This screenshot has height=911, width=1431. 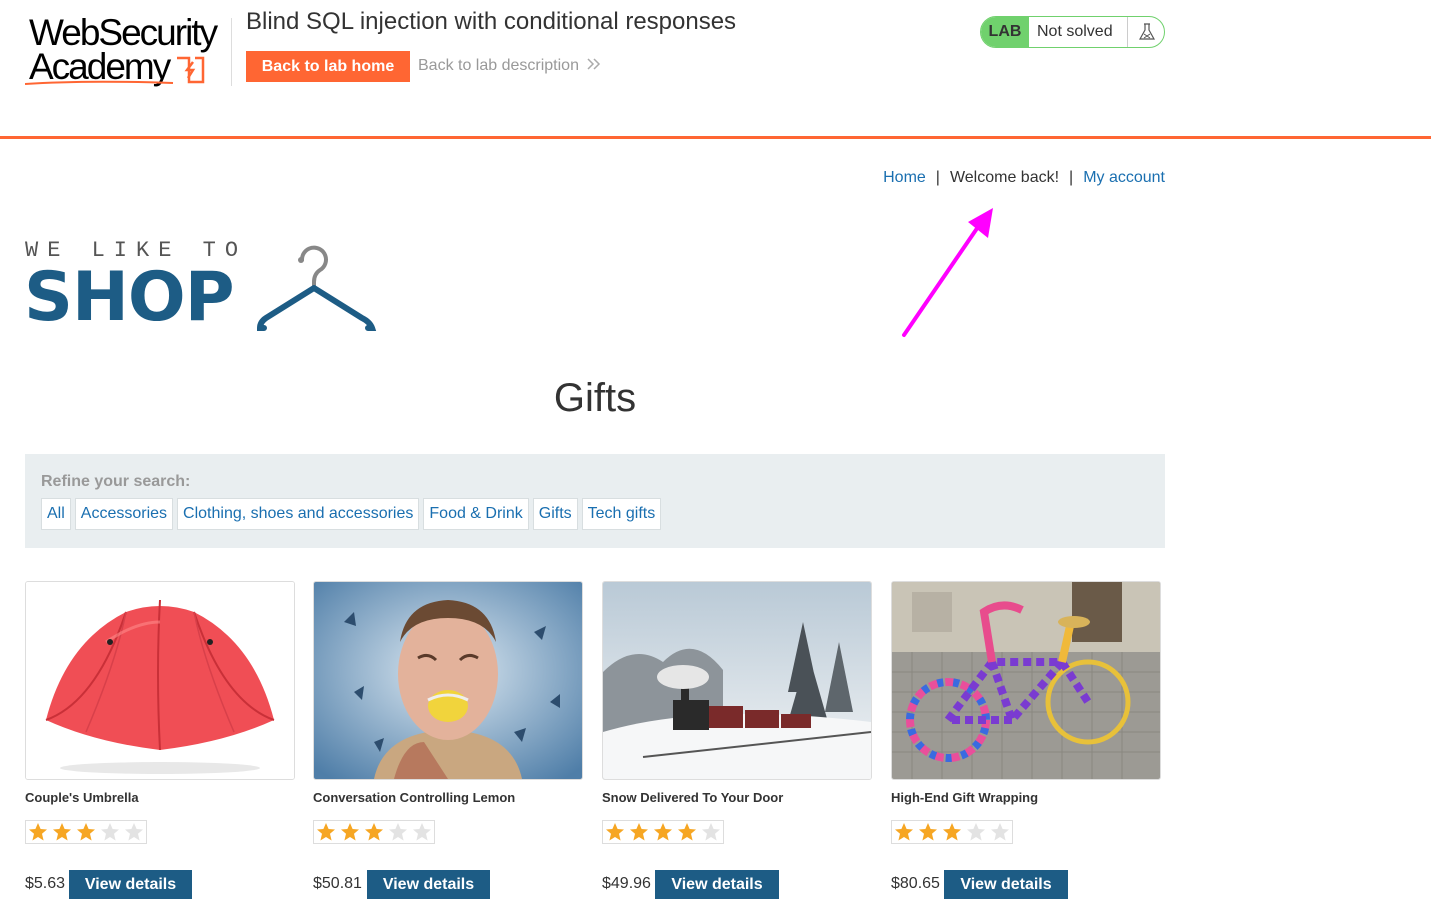 What do you see at coordinates (414, 797) in the screenshot?
I see `product-name: Conversation Controlling Lemon` at bounding box center [414, 797].